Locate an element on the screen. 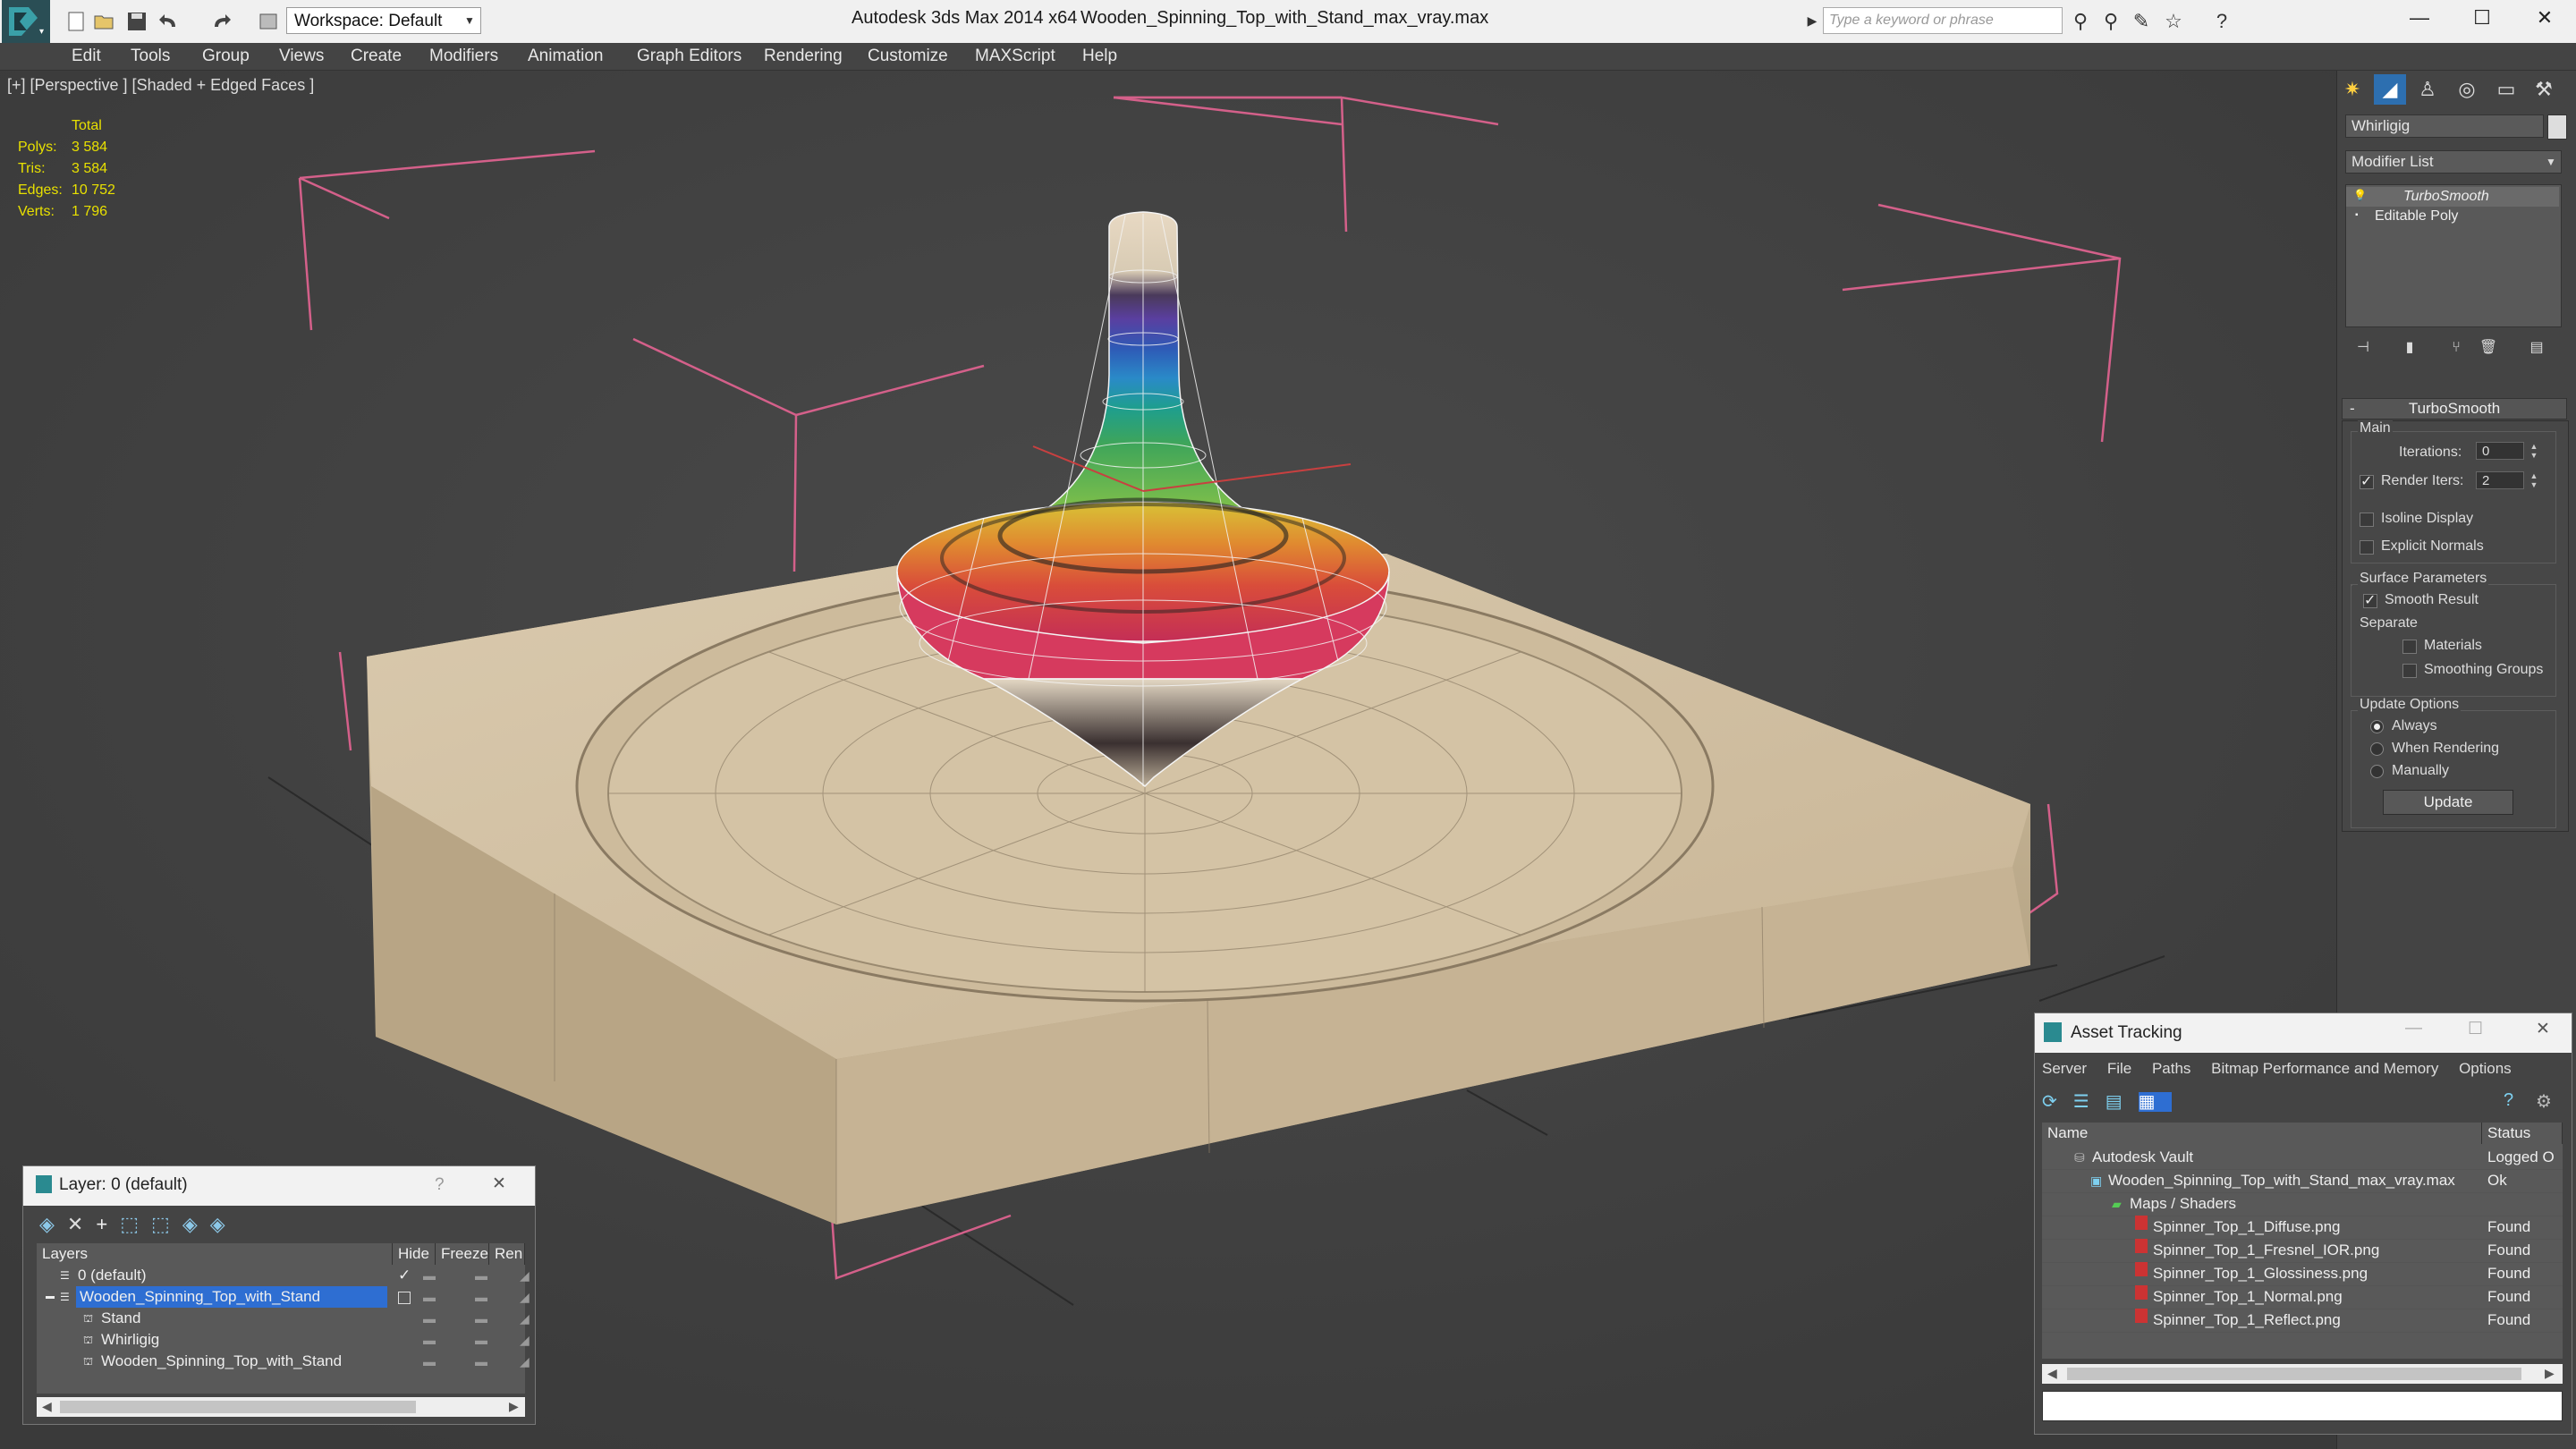  refresh-icon: ⟳ is located at coordinates (2057, 1102).